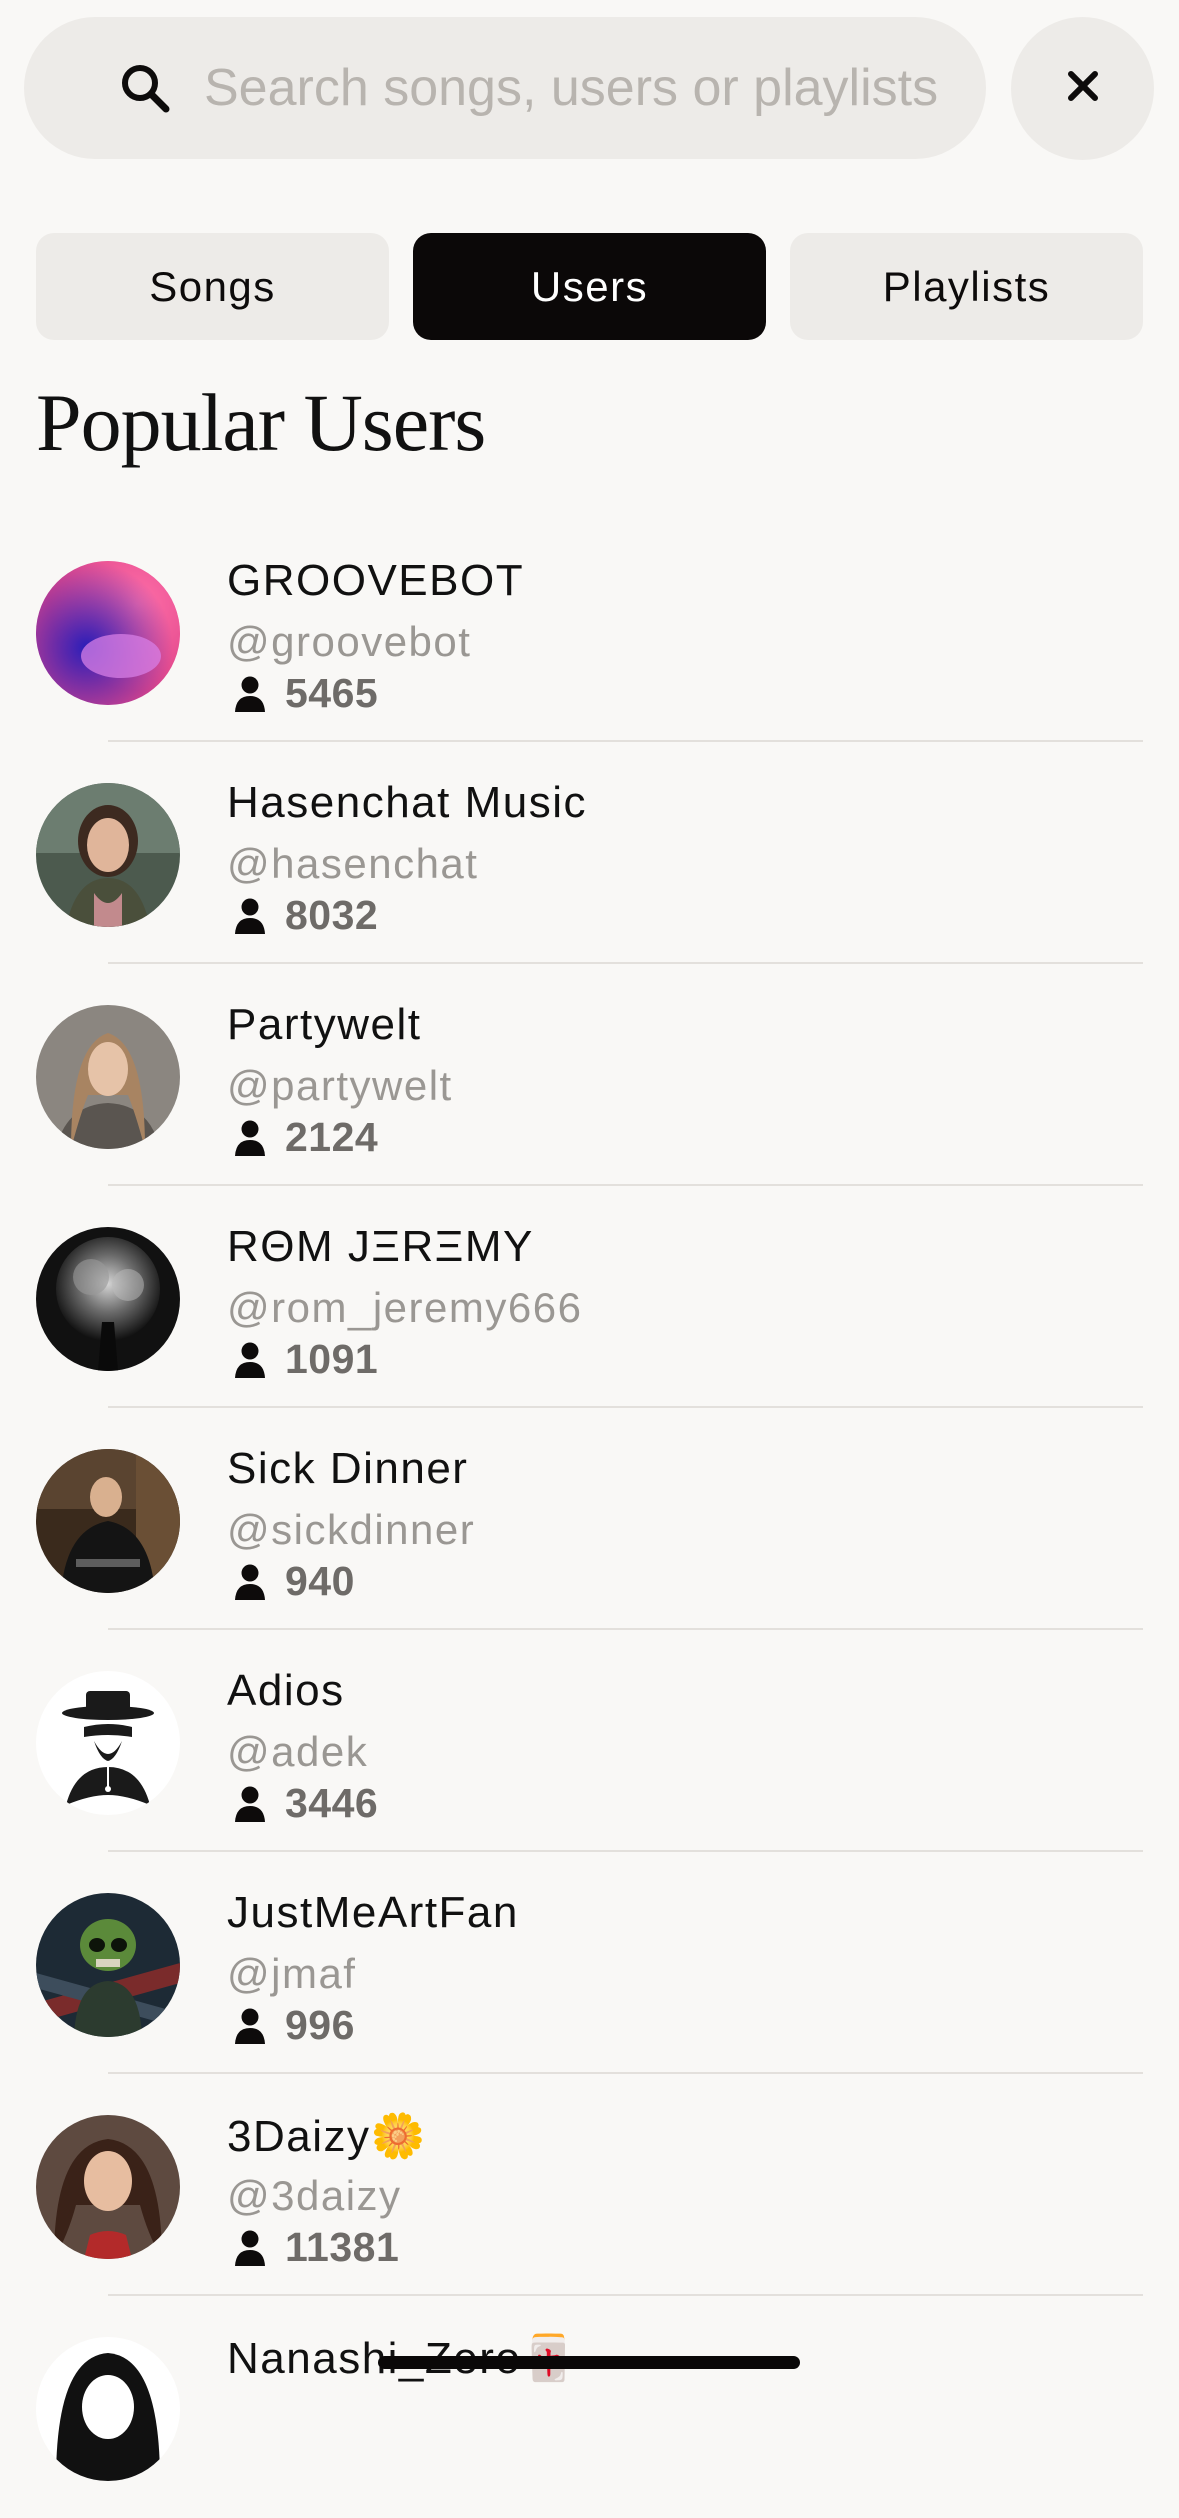  What do you see at coordinates (373, 1912) in the screenshot?
I see `user-name: JustMeArtFan` at bounding box center [373, 1912].